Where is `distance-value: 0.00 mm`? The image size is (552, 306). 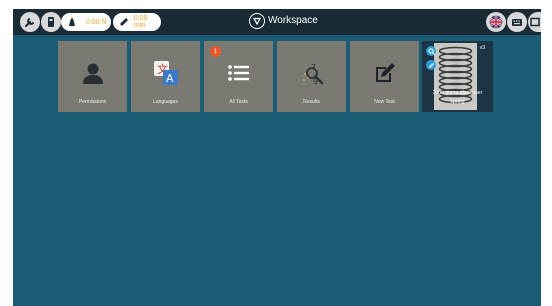
distance-value: 0.00 mm is located at coordinates (140, 22).